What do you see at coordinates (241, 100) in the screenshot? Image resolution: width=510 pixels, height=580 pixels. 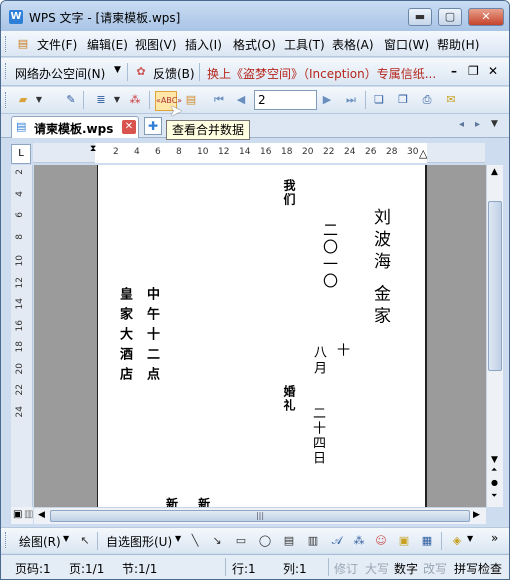 I see `prev-record-icon: ◀` at bounding box center [241, 100].